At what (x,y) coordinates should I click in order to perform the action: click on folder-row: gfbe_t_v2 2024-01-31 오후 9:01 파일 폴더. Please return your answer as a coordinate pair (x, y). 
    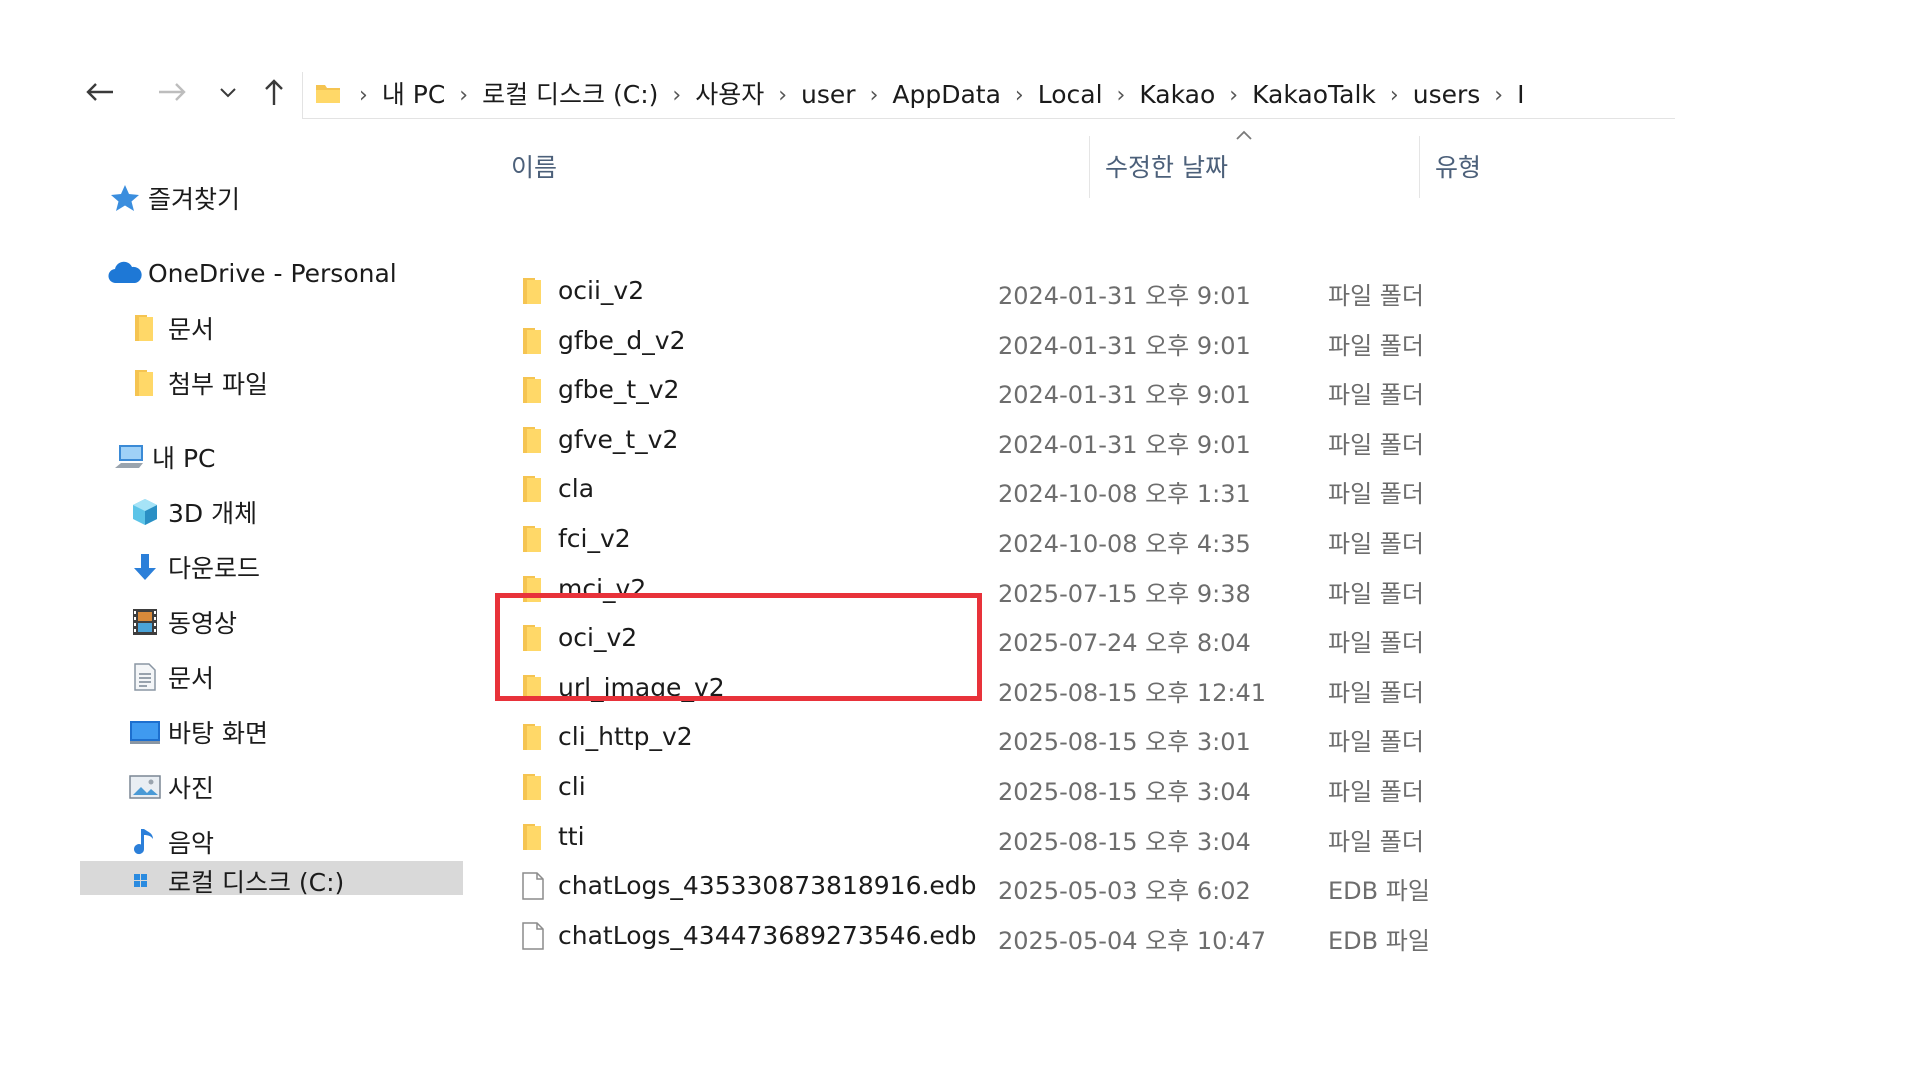
    Looking at the image, I should click on (1075, 390).